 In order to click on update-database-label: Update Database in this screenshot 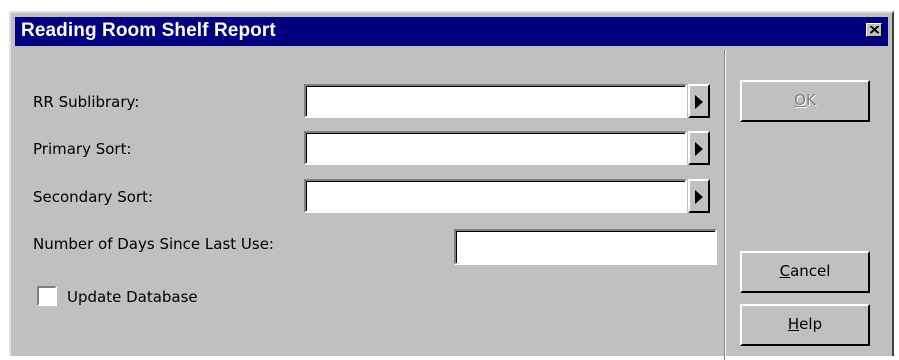, I will do `click(132, 297)`.